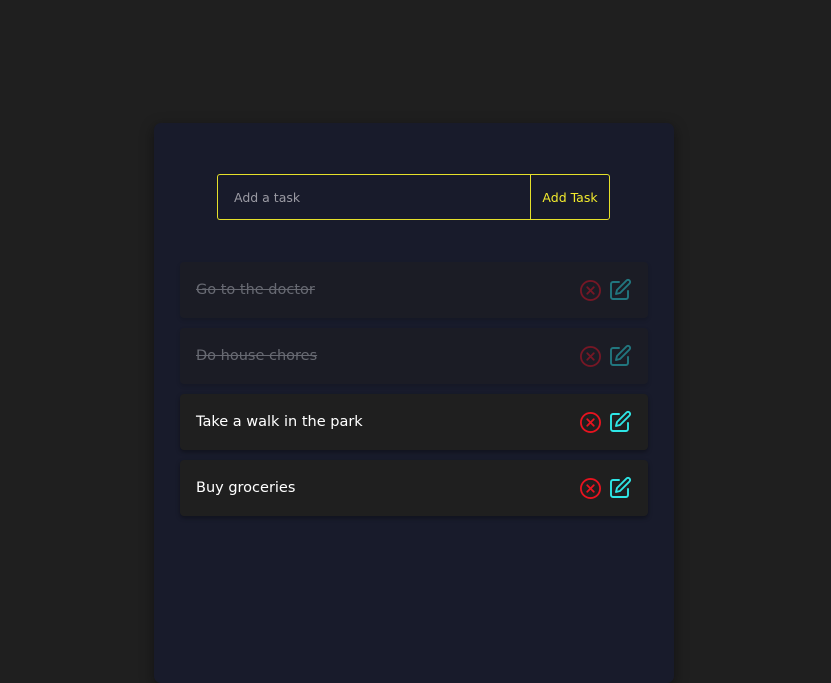  I want to click on task-item: Buy groceries, so click(414, 488).